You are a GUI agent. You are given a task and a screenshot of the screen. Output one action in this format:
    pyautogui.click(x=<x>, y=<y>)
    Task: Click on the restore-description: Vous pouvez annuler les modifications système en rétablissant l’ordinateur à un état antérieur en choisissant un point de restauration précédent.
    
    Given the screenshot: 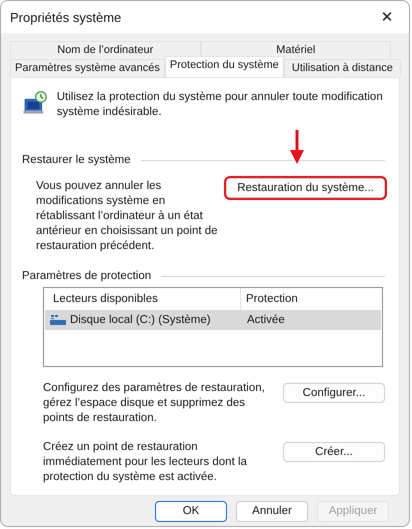 What is the action you would take?
    pyautogui.click(x=127, y=216)
    